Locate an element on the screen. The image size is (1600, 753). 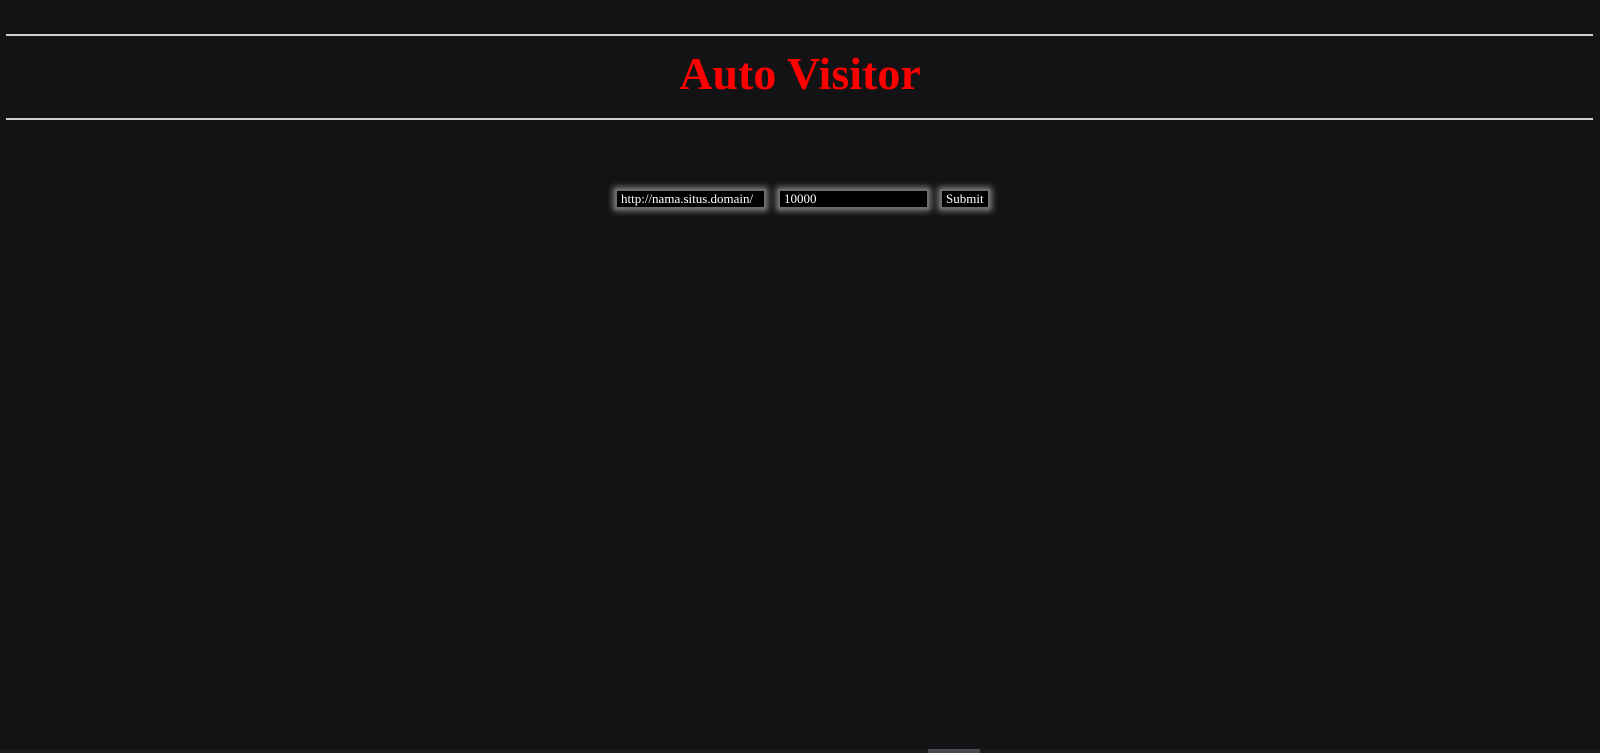
visitor-form: Submit is located at coordinates (800, 200).